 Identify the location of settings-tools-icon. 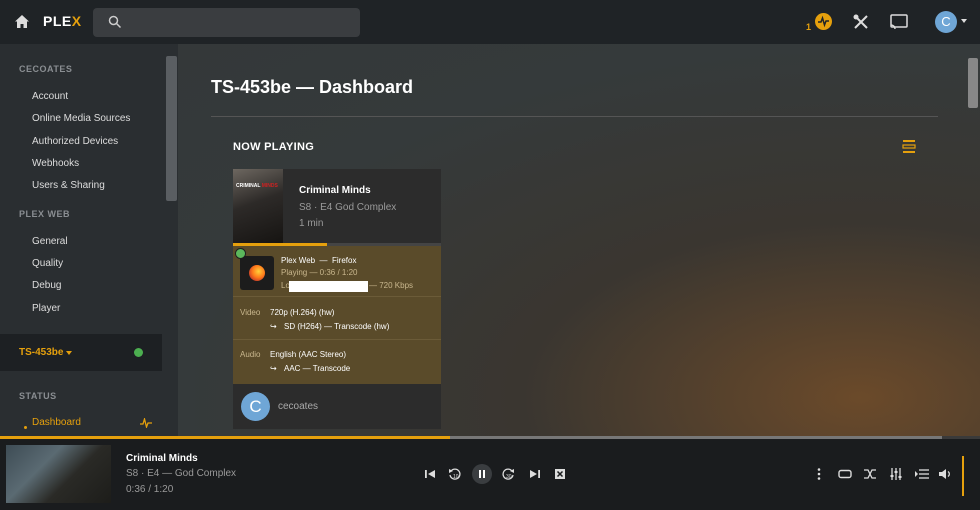
(861, 22).